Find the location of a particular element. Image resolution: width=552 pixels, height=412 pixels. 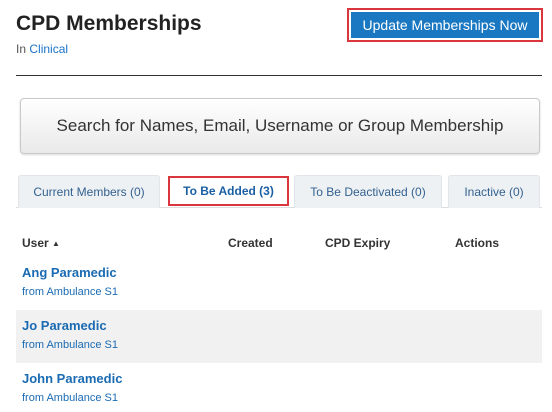

tab-inactive: Inactive (0) is located at coordinates (494, 191).